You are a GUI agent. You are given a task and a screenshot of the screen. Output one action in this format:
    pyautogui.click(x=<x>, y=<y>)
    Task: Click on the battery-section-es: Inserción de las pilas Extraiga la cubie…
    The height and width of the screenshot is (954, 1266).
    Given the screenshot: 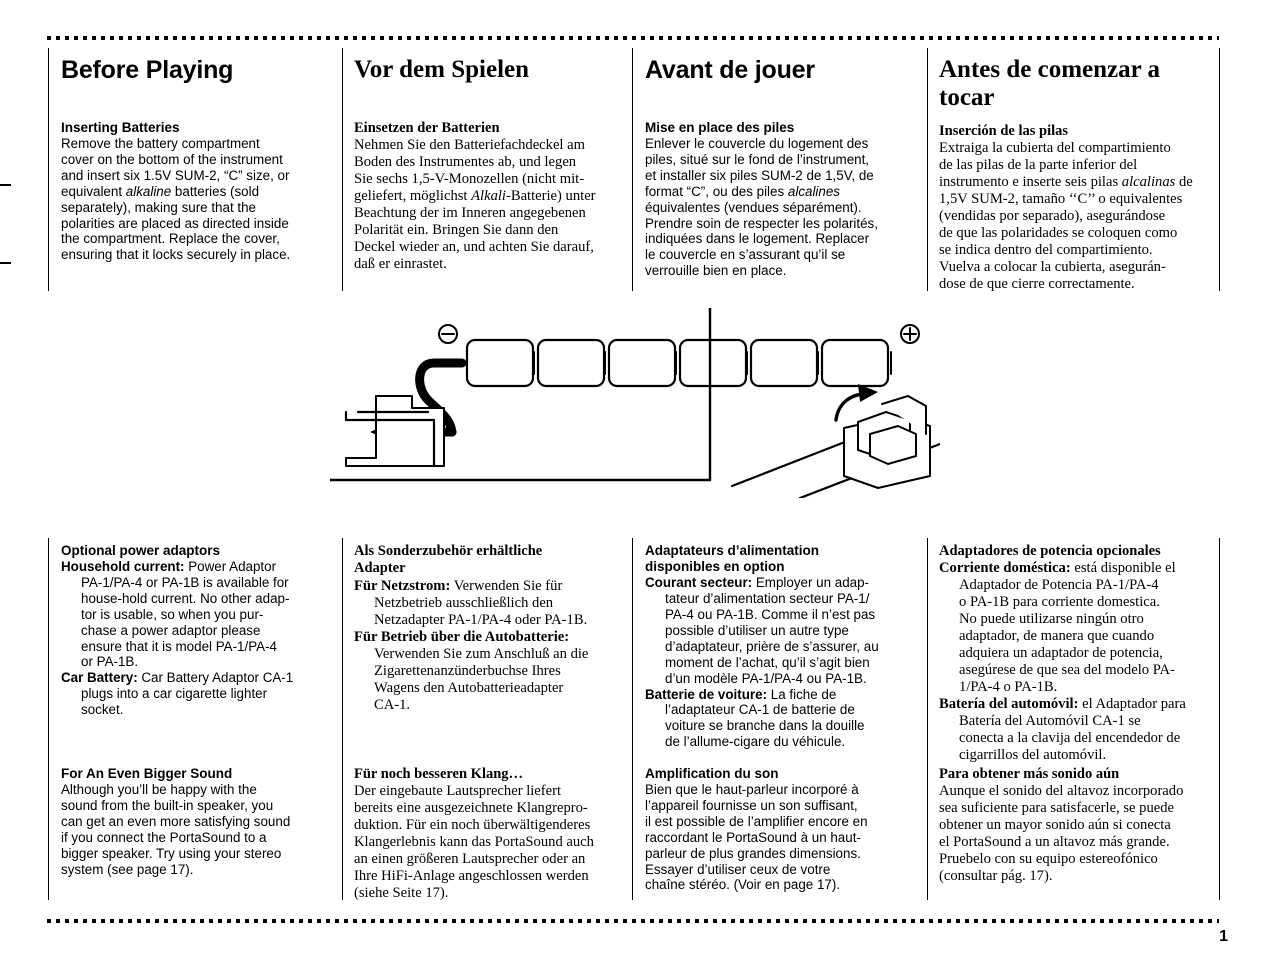 What is the action you would take?
    pyautogui.click(x=1073, y=208)
    